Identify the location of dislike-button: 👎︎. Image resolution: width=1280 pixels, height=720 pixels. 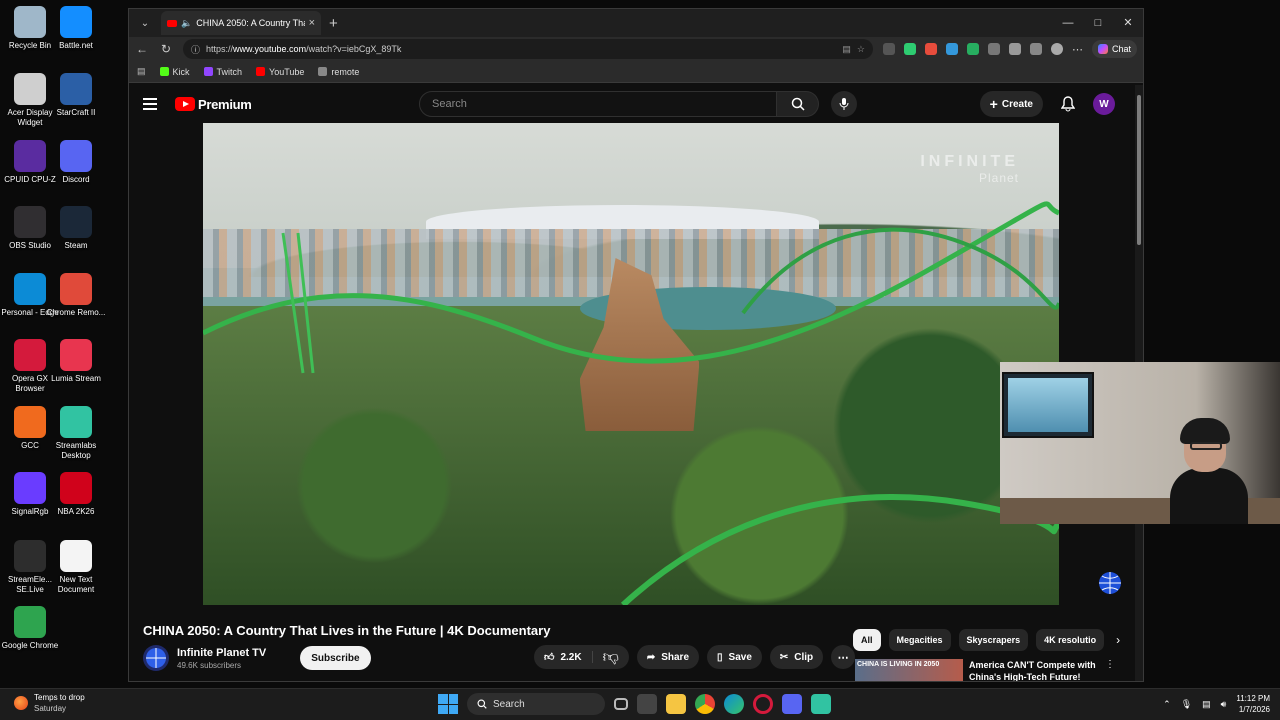
(611, 657).